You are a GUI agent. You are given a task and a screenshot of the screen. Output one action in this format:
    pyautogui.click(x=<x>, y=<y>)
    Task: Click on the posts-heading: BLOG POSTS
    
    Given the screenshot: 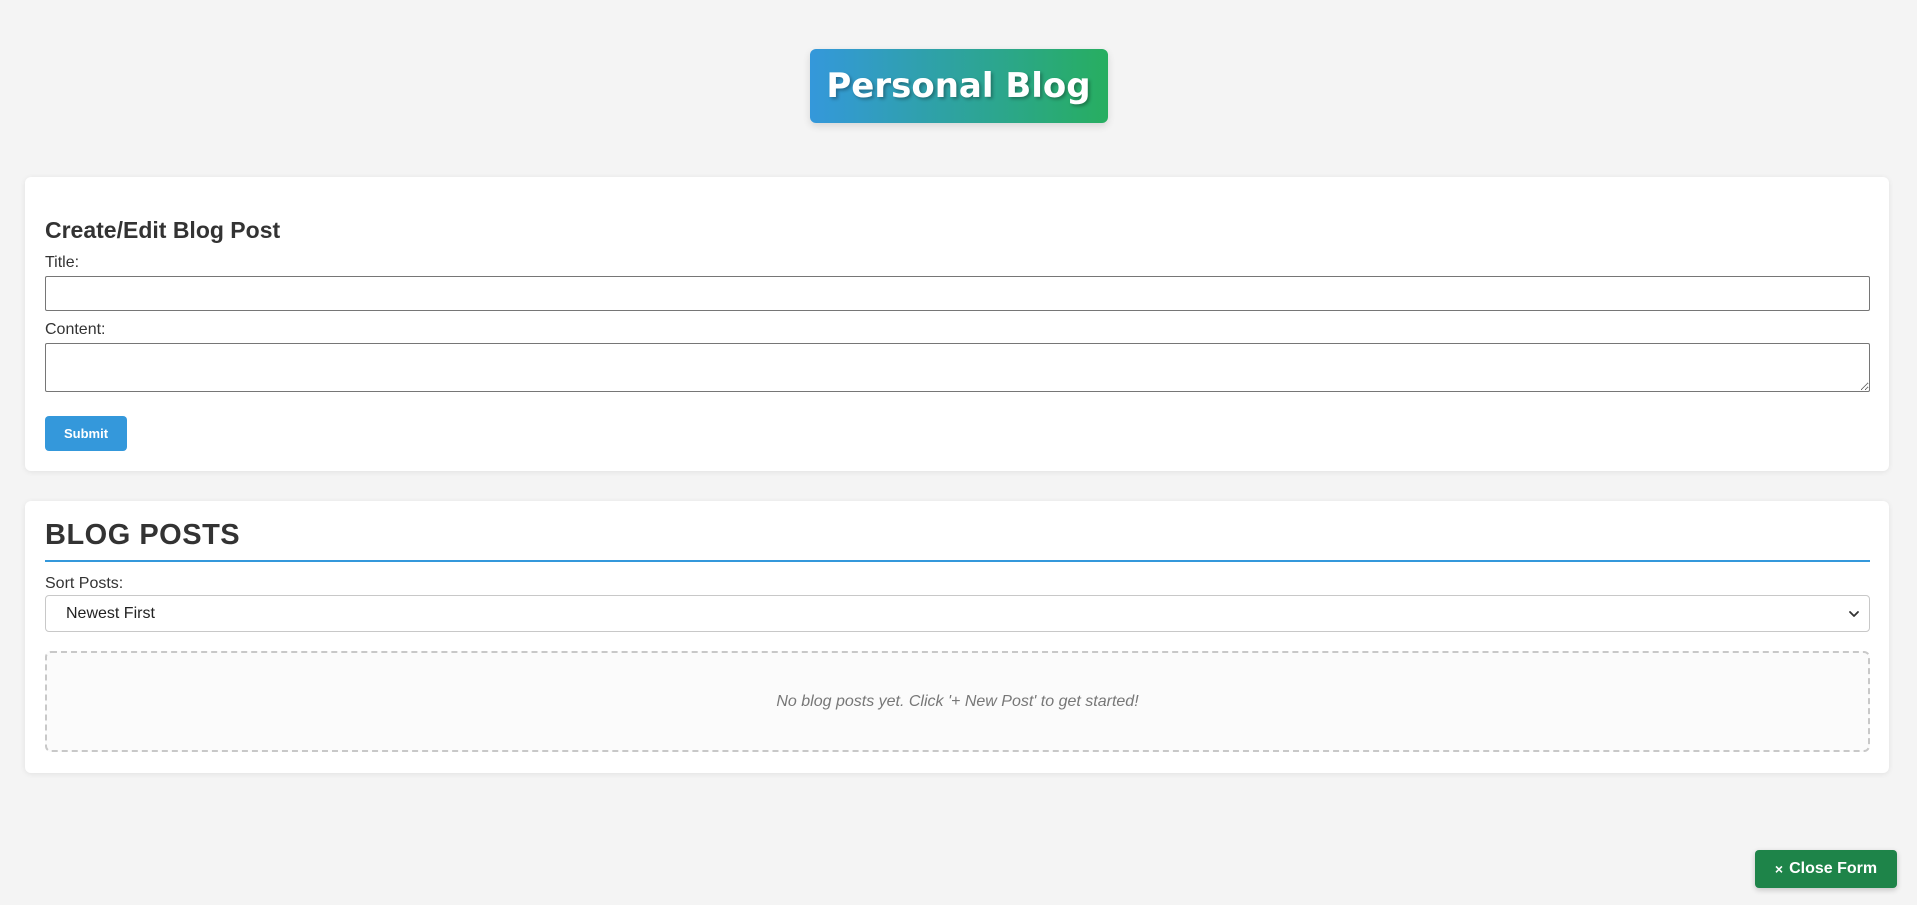 What is the action you would take?
    pyautogui.click(x=957, y=540)
    